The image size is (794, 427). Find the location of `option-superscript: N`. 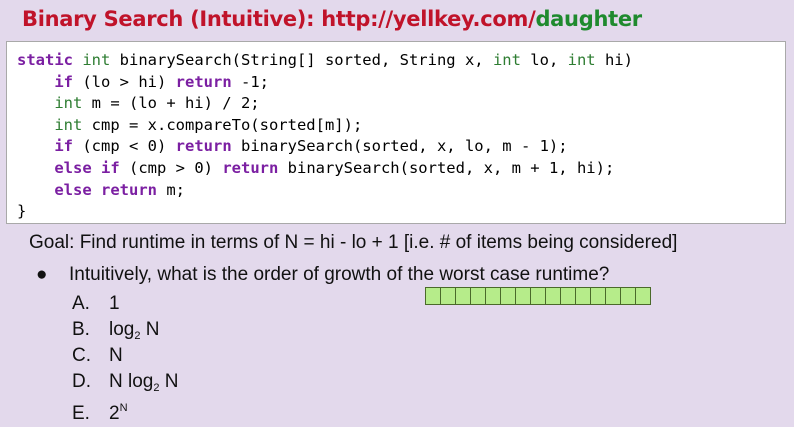

option-superscript: N is located at coordinates (123, 408).